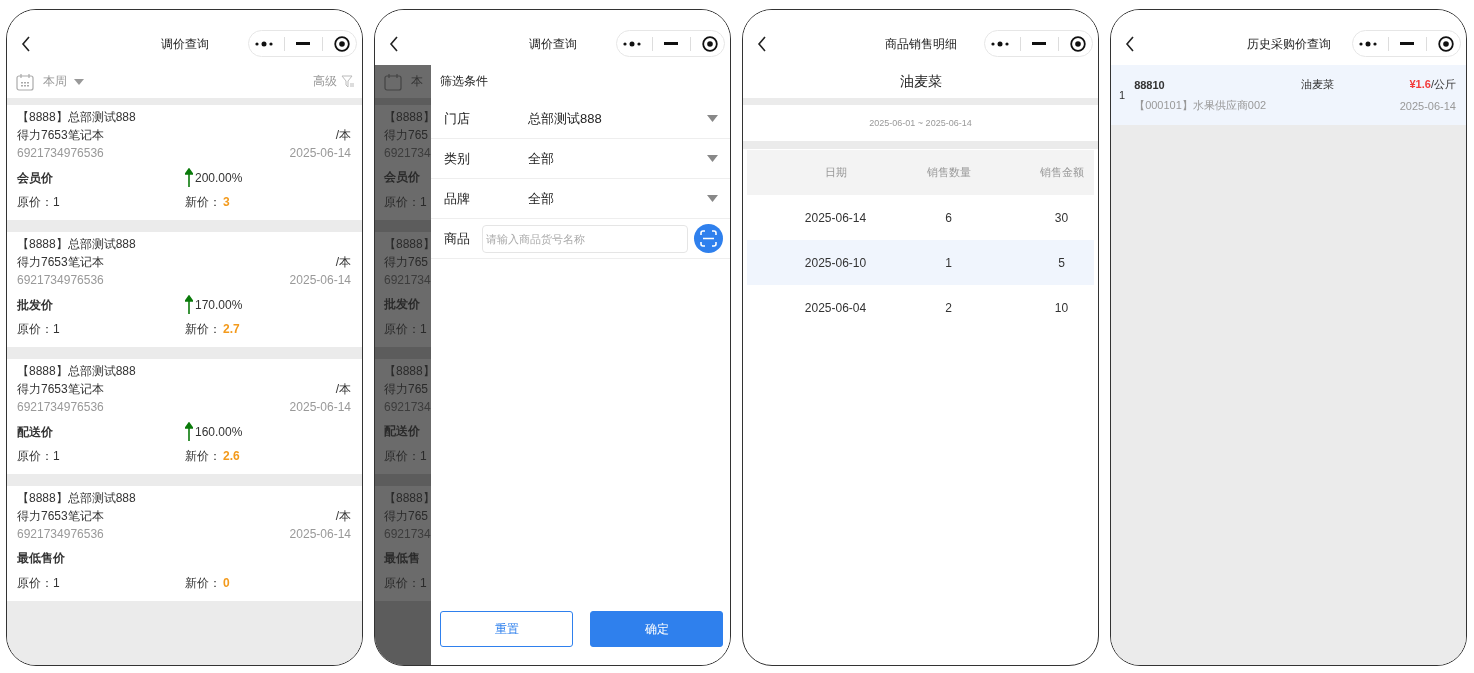 The width and height of the screenshot is (1474, 673). I want to click on new-price-value: 2.6, so click(231, 456).